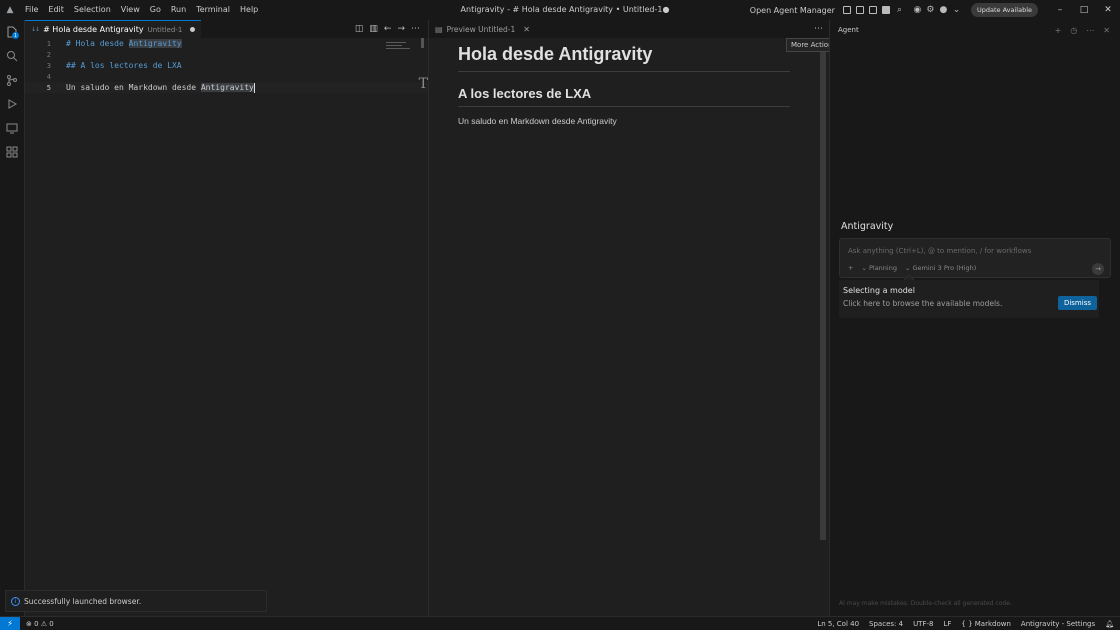 The width and height of the screenshot is (1120, 630). Describe the element at coordinates (227, 54) in the screenshot. I see `code-line: 2` at that location.